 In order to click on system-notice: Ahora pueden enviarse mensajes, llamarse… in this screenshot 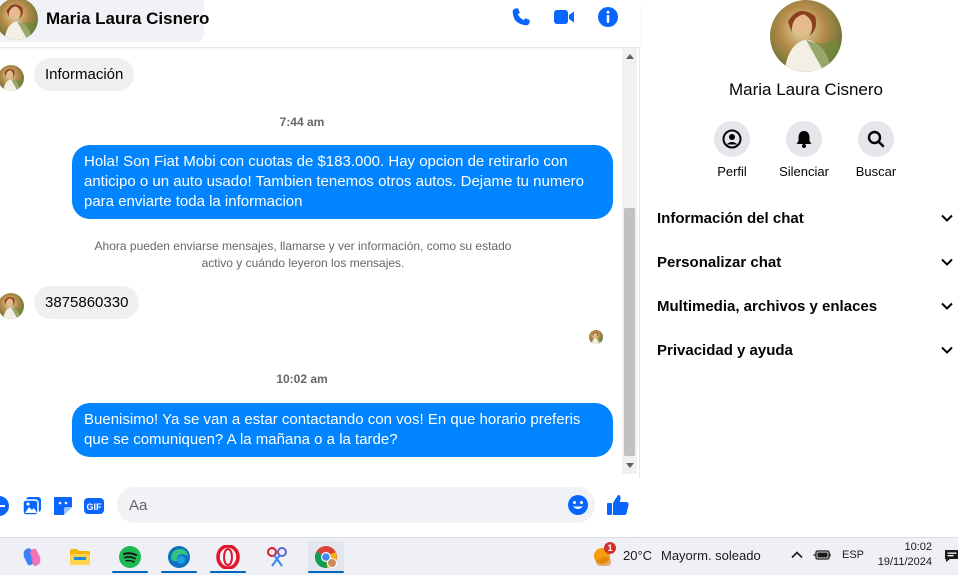, I will do `click(303, 254)`.